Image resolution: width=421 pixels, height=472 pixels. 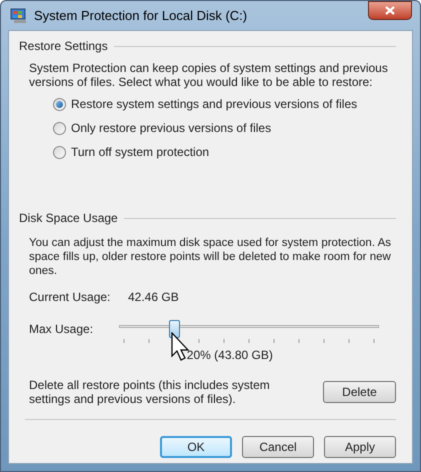 What do you see at coordinates (278, 447) in the screenshot?
I see `dialog-button: Cancel` at bounding box center [278, 447].